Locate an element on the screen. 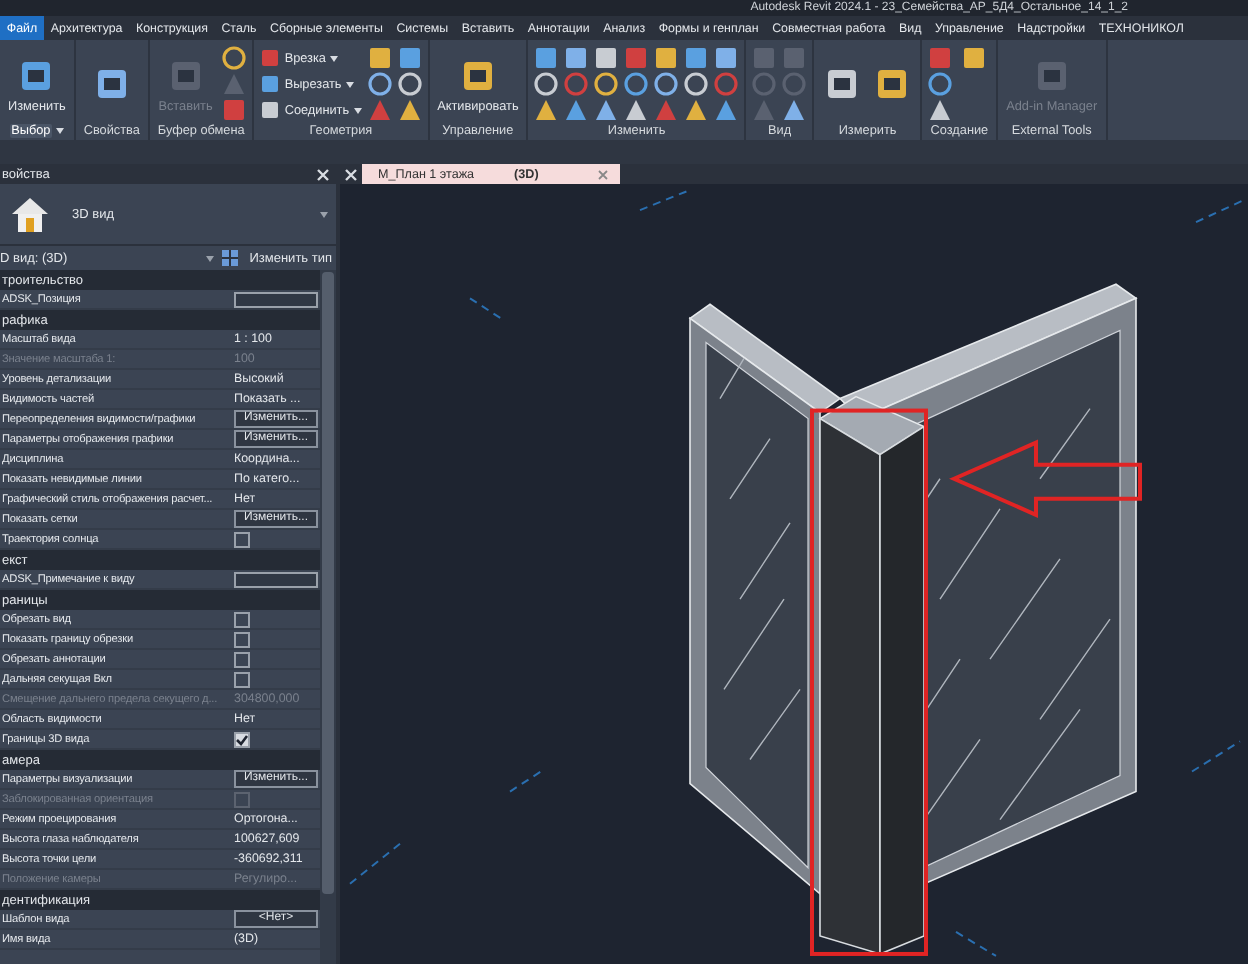  house-icon is located at coordinates (30, 214).